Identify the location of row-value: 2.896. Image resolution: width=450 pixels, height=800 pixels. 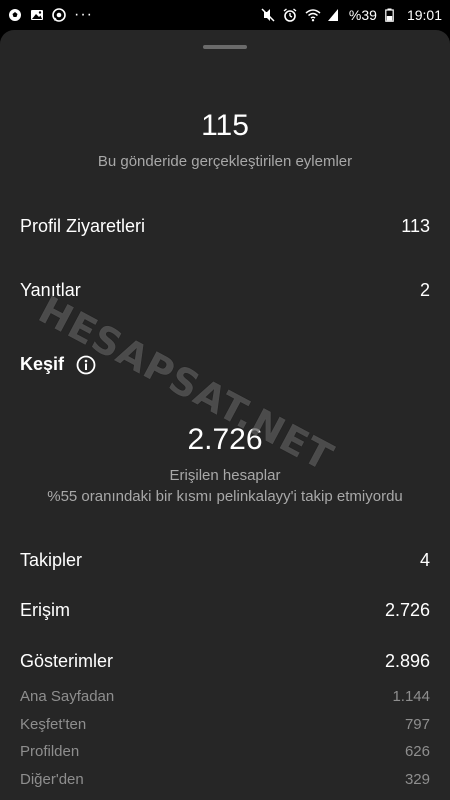
(407, 661).